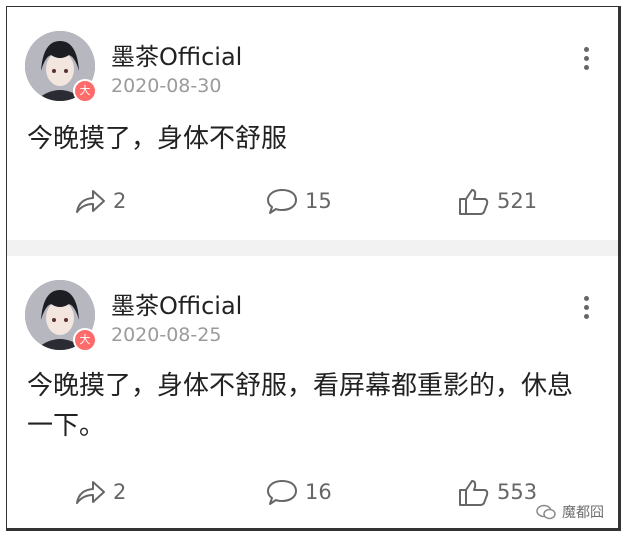 The height and width of the screenshot is (538, 627). What do you see at coordinates (517, 492) in the screenshot?
I see `like-count: 553` at bounding box center [517, 492].